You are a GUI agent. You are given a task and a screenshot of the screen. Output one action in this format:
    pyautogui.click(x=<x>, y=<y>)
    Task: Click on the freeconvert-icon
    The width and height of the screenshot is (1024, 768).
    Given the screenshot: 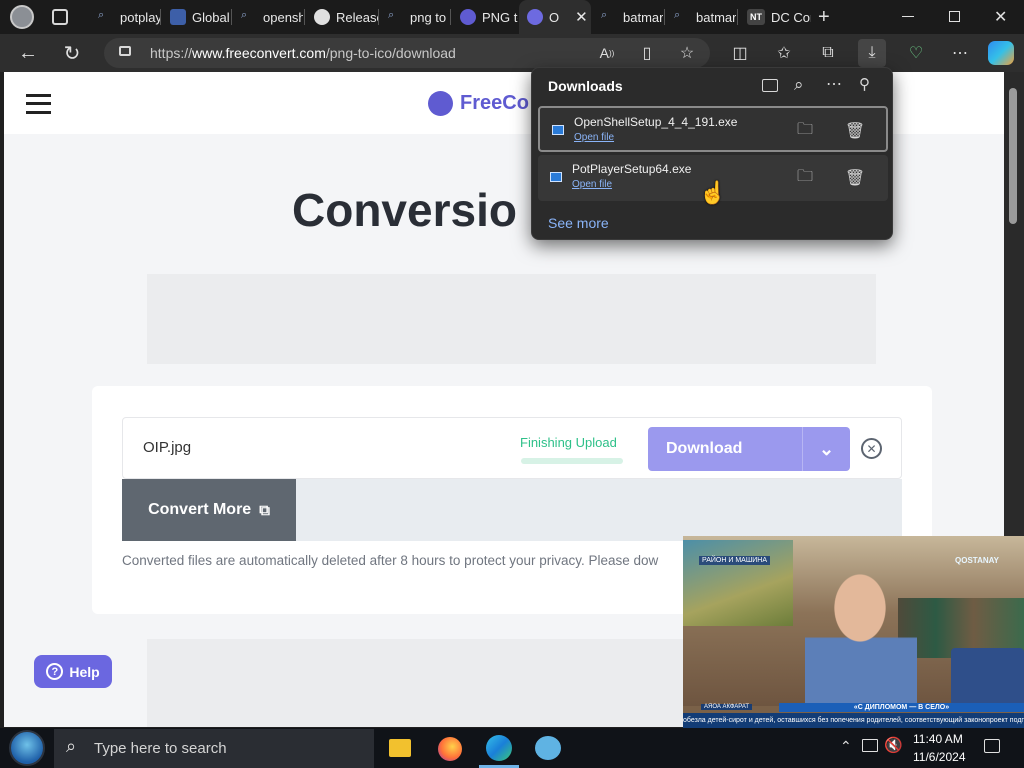 What is the action you would take?
    pyautogui.click(x=468, y=17)
    